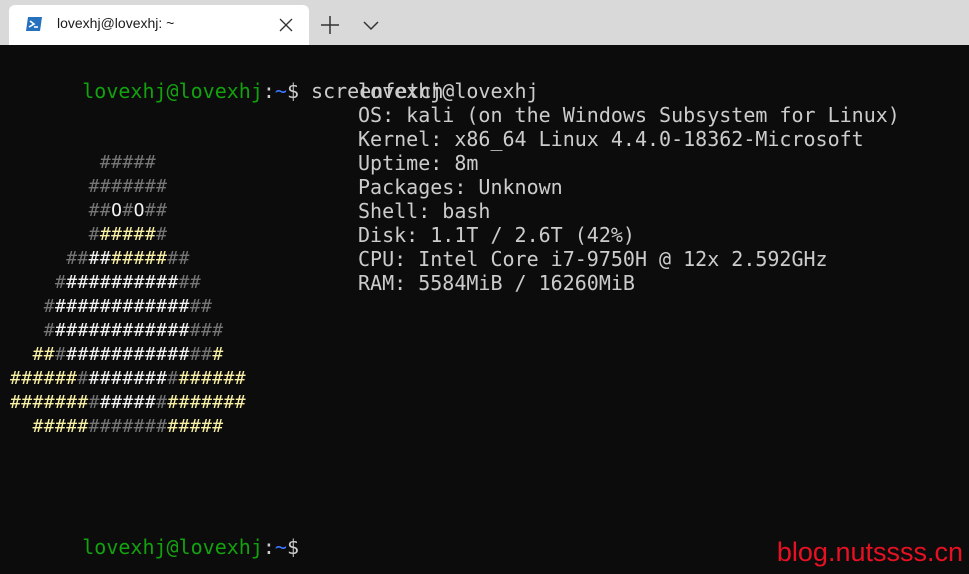 This screenshot has height=574, width=969. I want to click on info-line: Shell: bash, so click(424, 211).